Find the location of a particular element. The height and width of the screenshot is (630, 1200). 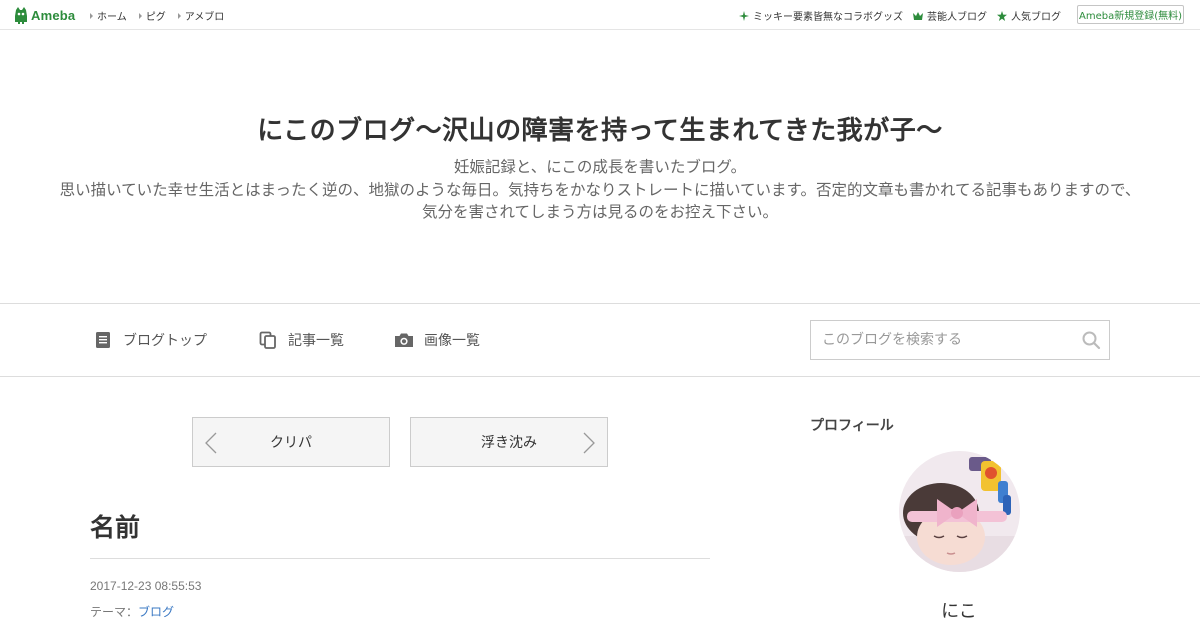

featured-links: ミッキー要素皆無なコラボグッズ 芸能人ブログ 人気ブログ is located at coordinates (900, 15).